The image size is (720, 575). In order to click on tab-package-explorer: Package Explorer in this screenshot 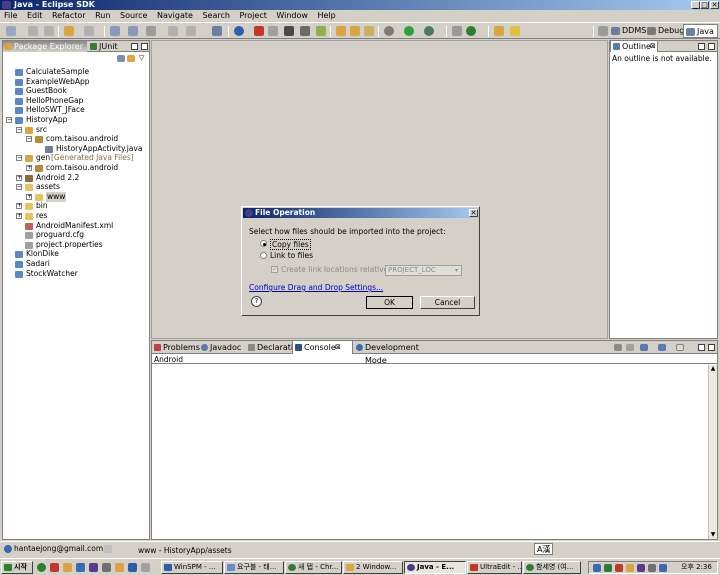, I will do `click(45, 46)`.